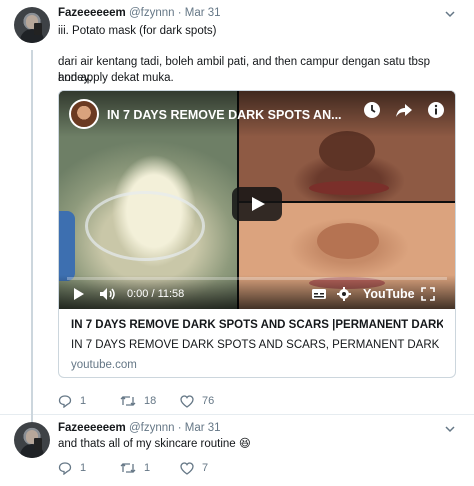  What do you see at coordinates (154, 444) in the screenshot?
I see `tweet-text: and thats all of my skincare routine 😆` at bounding box center [154, 444].